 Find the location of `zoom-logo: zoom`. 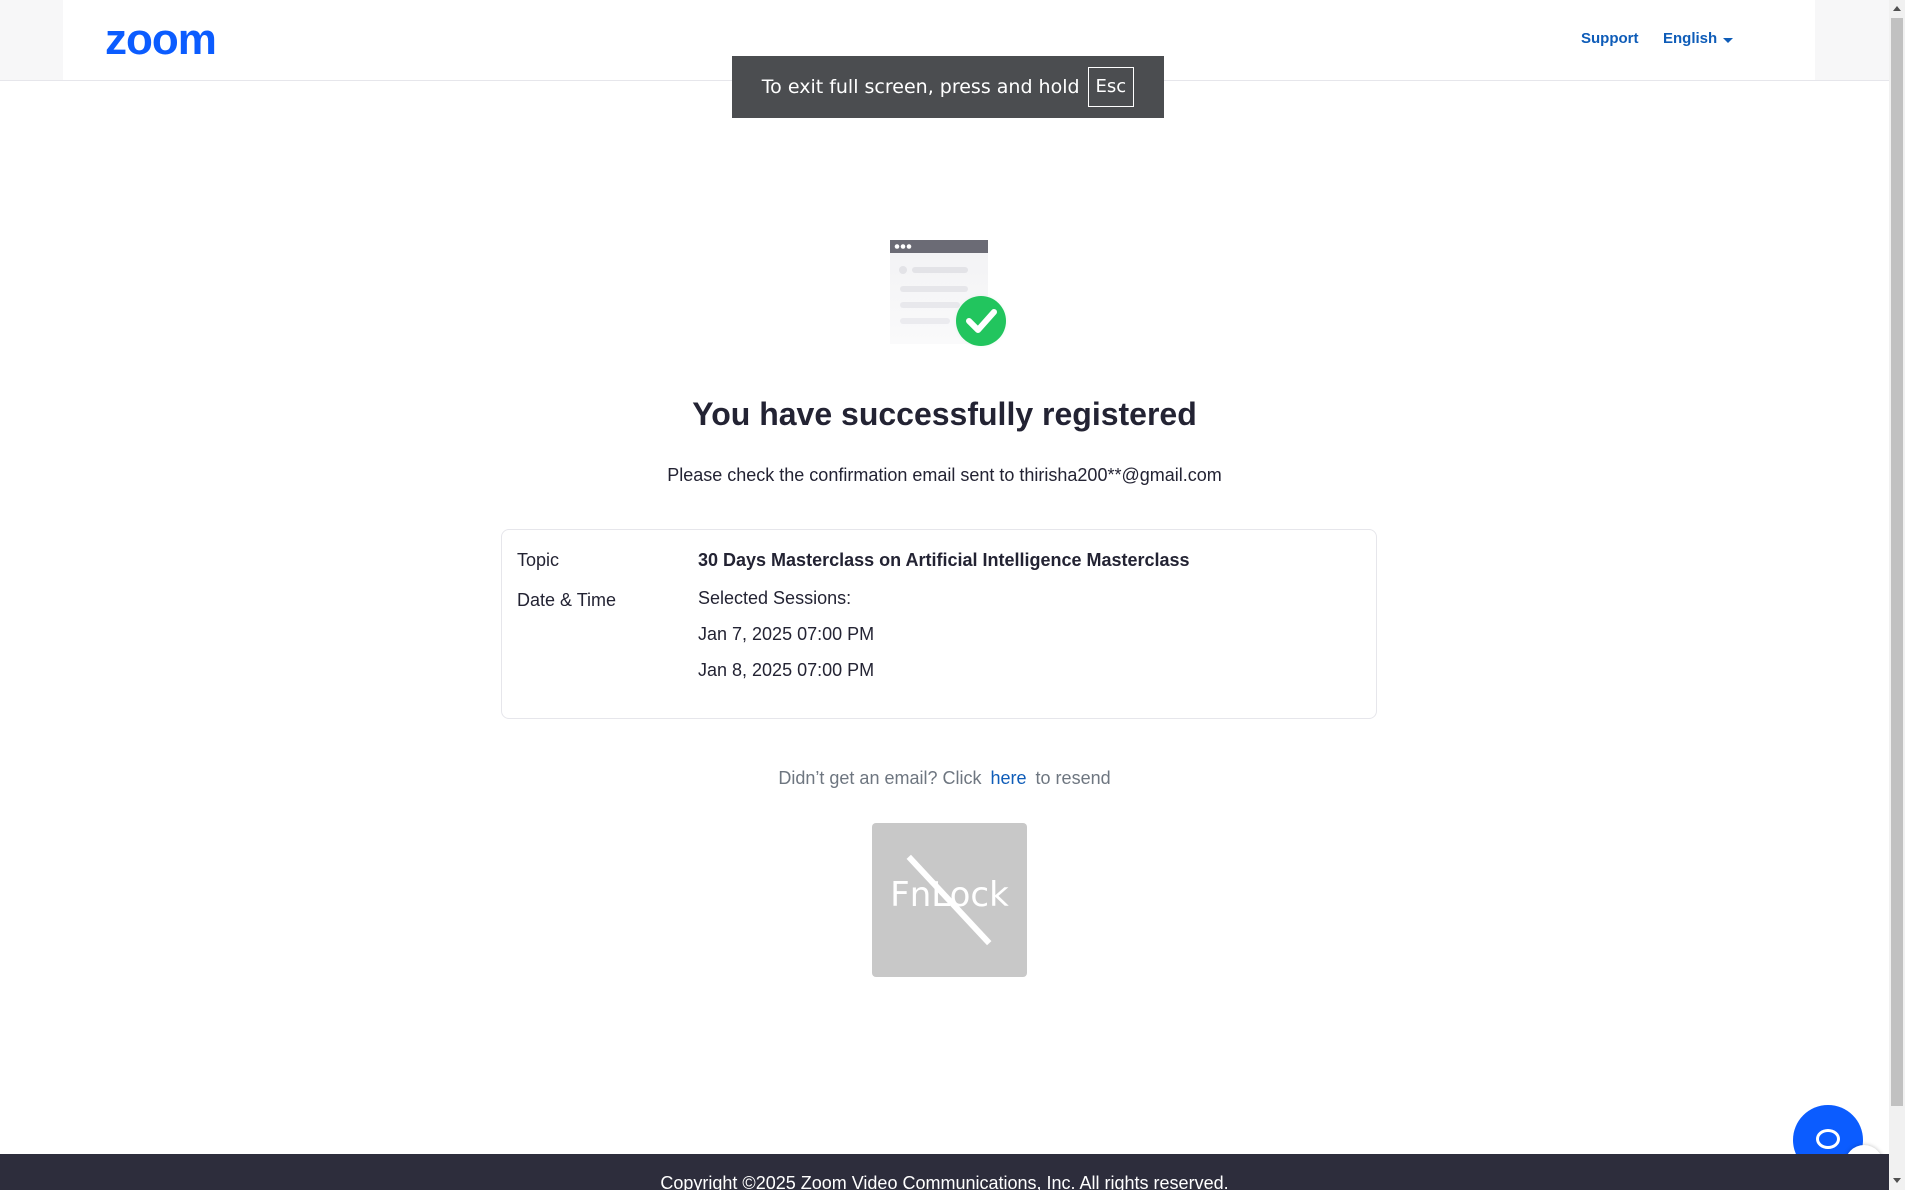

zoom-logo: zoom is located at coordinates (161, 40).